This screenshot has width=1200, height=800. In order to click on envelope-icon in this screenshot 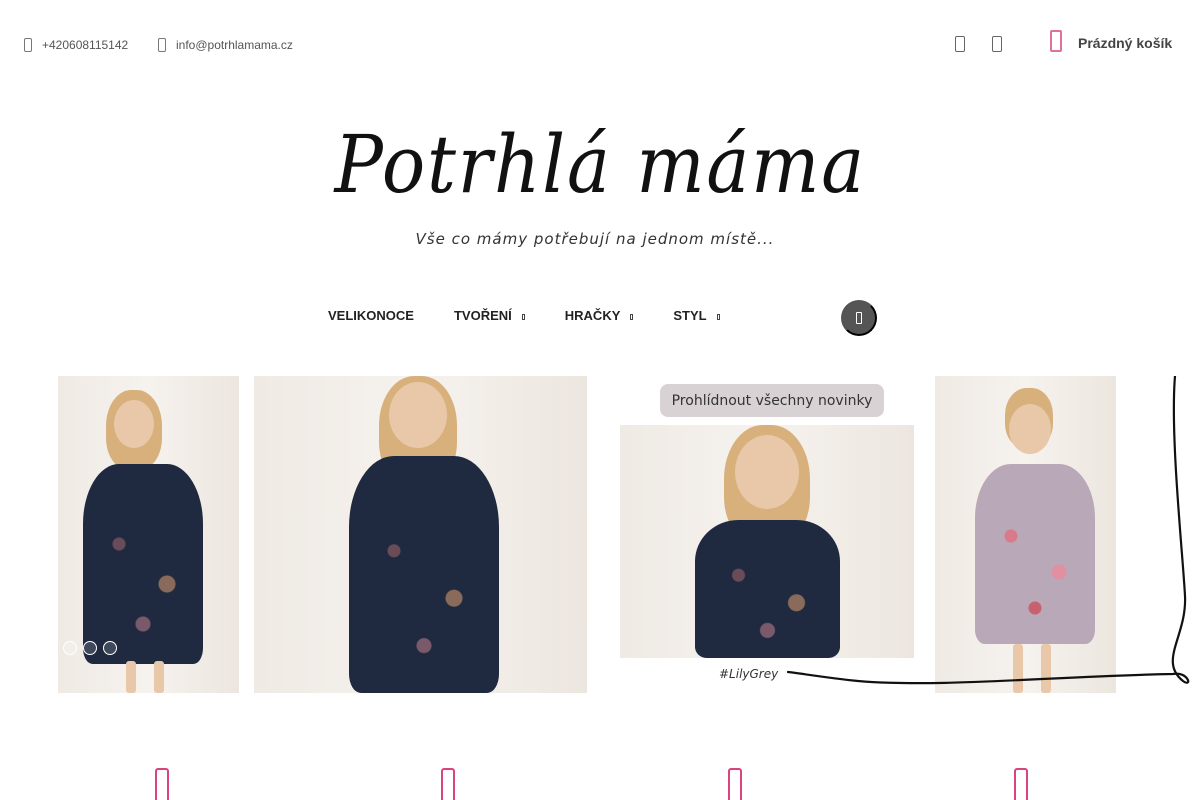, I will do `click(162, 45)`.